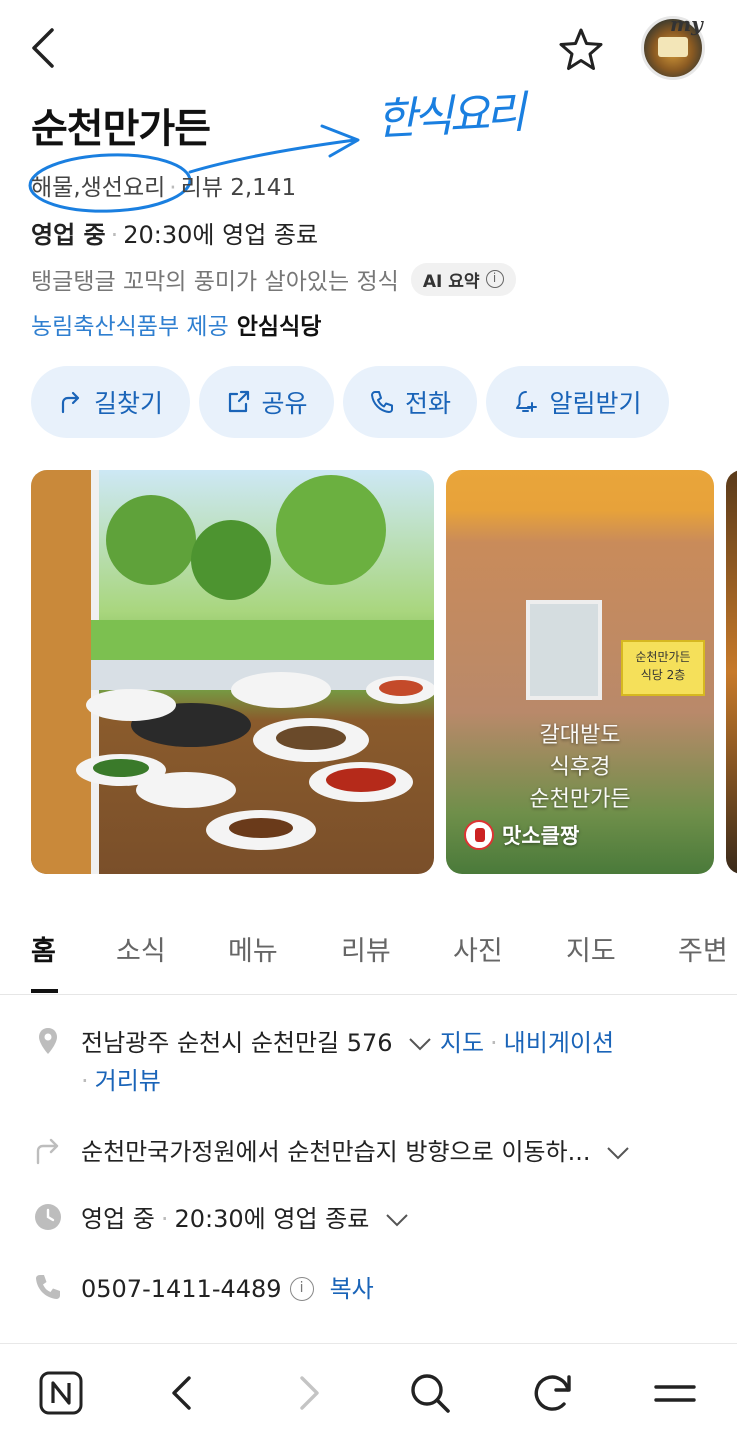 This screenshot has height=1440, width=737. Describe the element at coordinates (202, 188) in the screenshot. I see `review-label: 리뷰` at that location.